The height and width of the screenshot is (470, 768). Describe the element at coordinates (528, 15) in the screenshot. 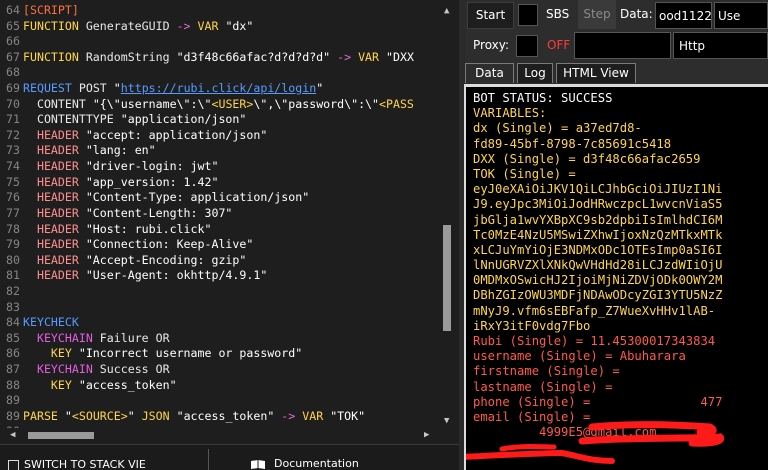

I see `sbs-checkbox` at that location.